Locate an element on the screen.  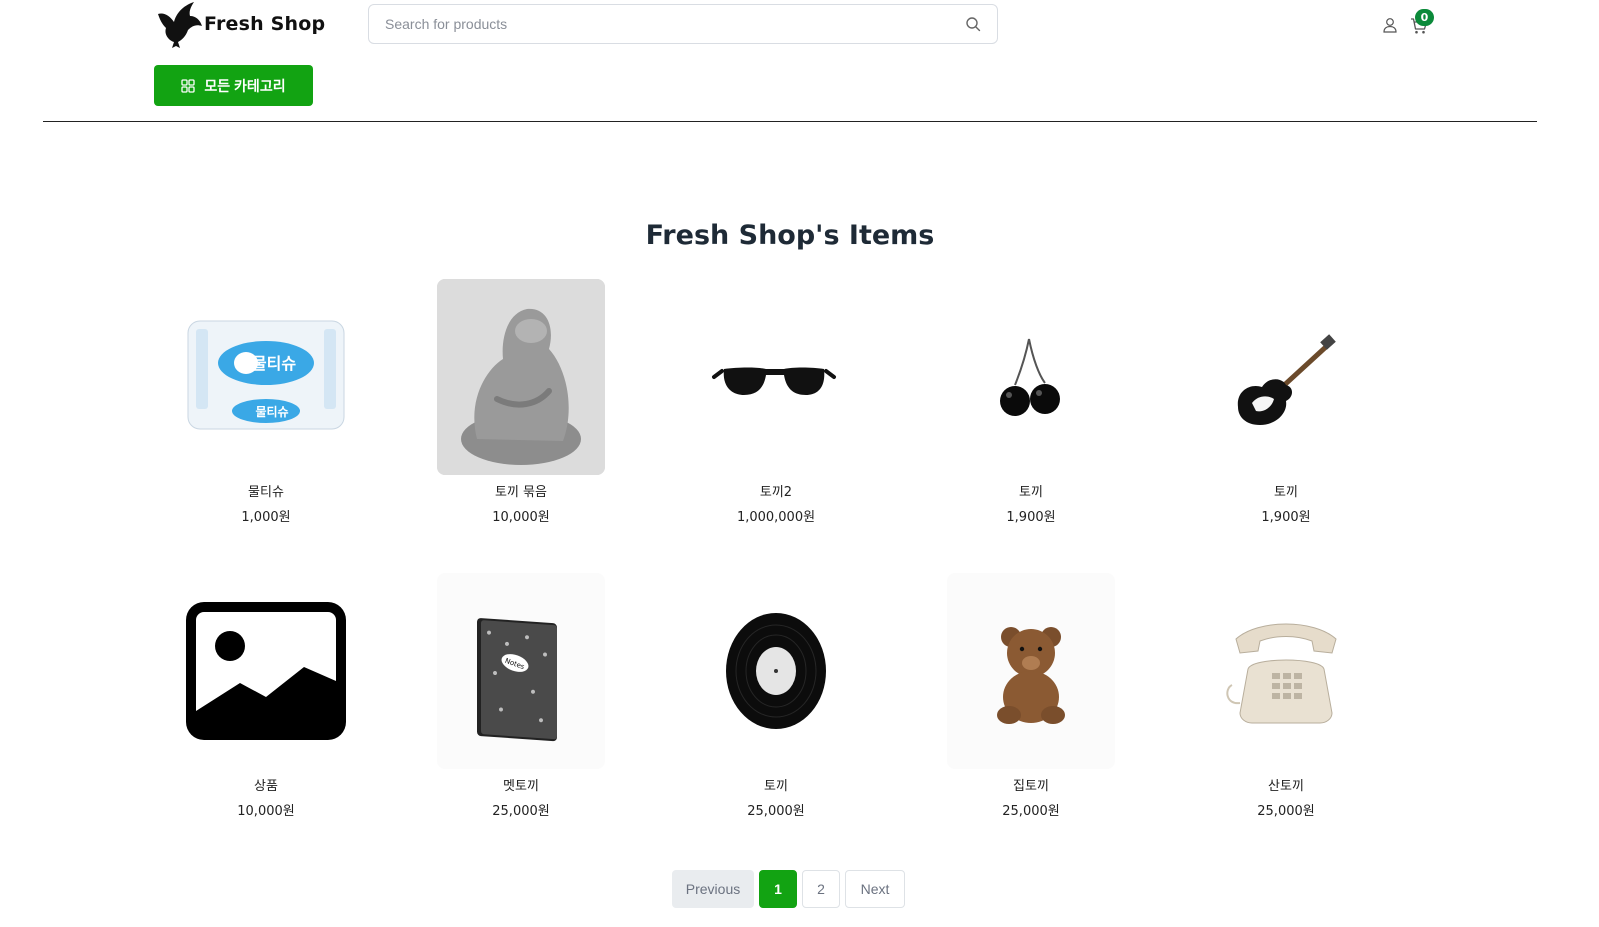
product-image: Notes is located at coordinates (521, 671).